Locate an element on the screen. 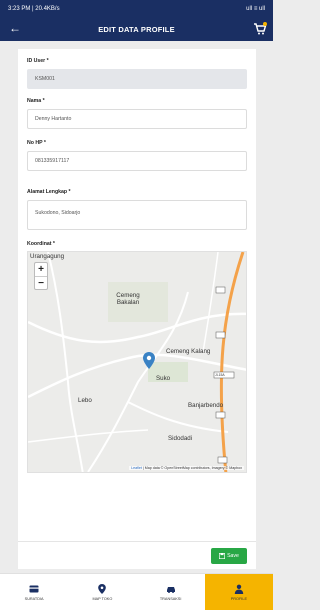  save-icon is located at coordinates (222, 556).